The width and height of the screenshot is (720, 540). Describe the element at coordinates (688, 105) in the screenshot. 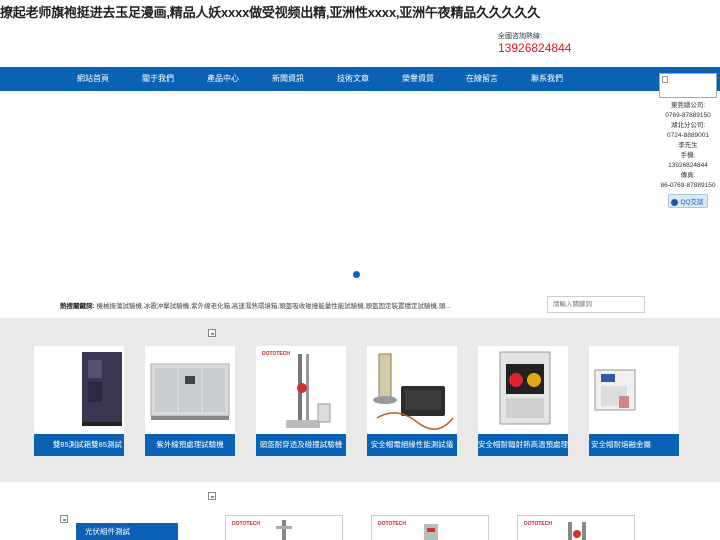

I see `side-line-hq-label: 東莞總公司:` at that location.